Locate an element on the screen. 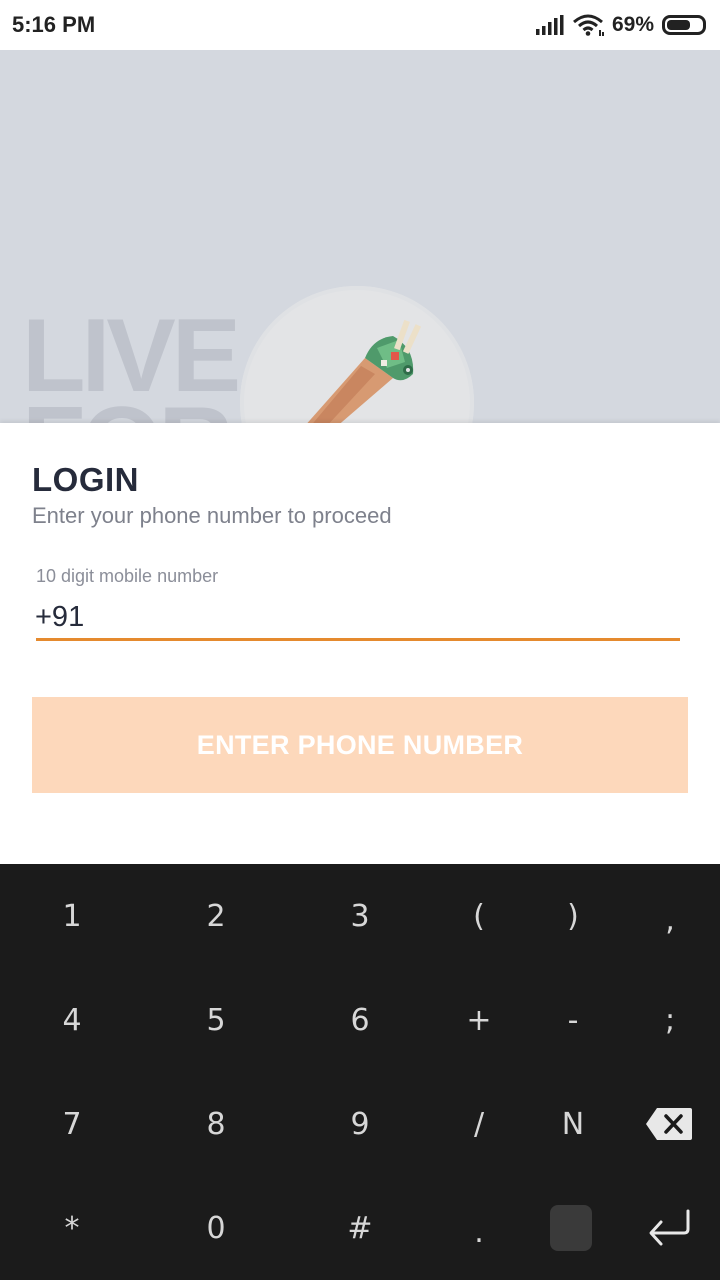 This screenshot has height=1280, width=720. battery-icon is located at coordinates (684, 25).